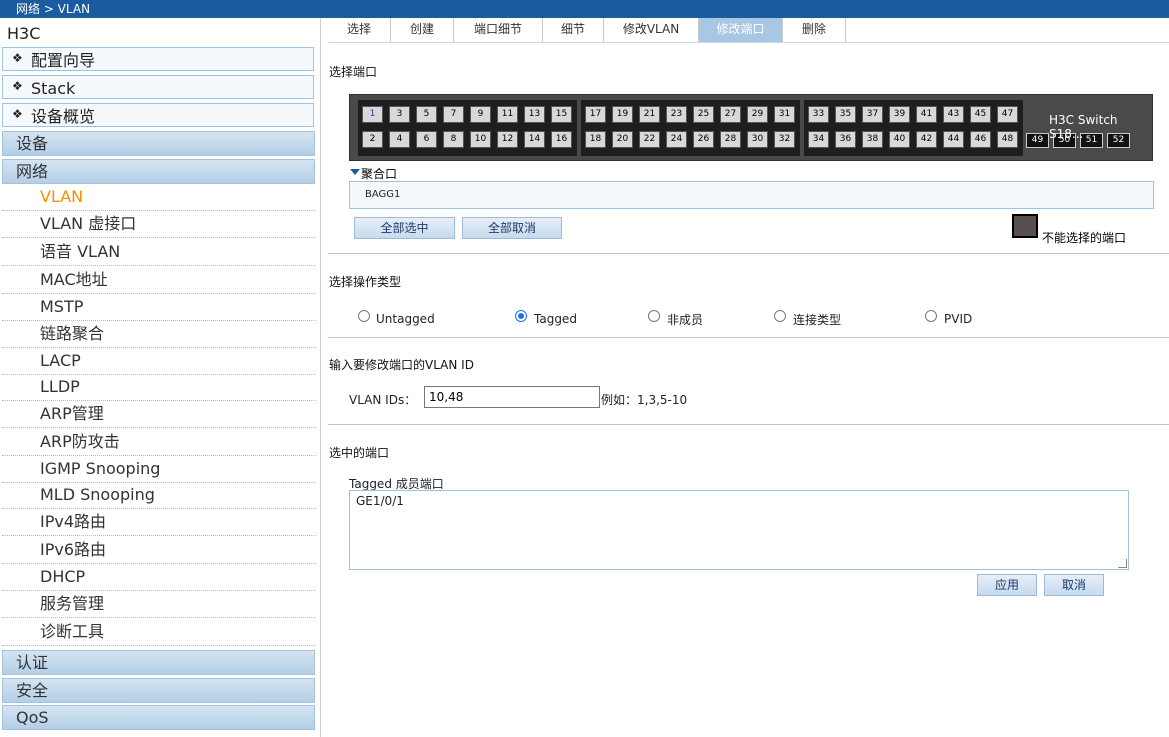 The width and height of the screenshot is (1169, 737). What do you see at coordinates (818, 139) in the screenshot?
I see `port-34: 34` at bounding box center [818, 139].